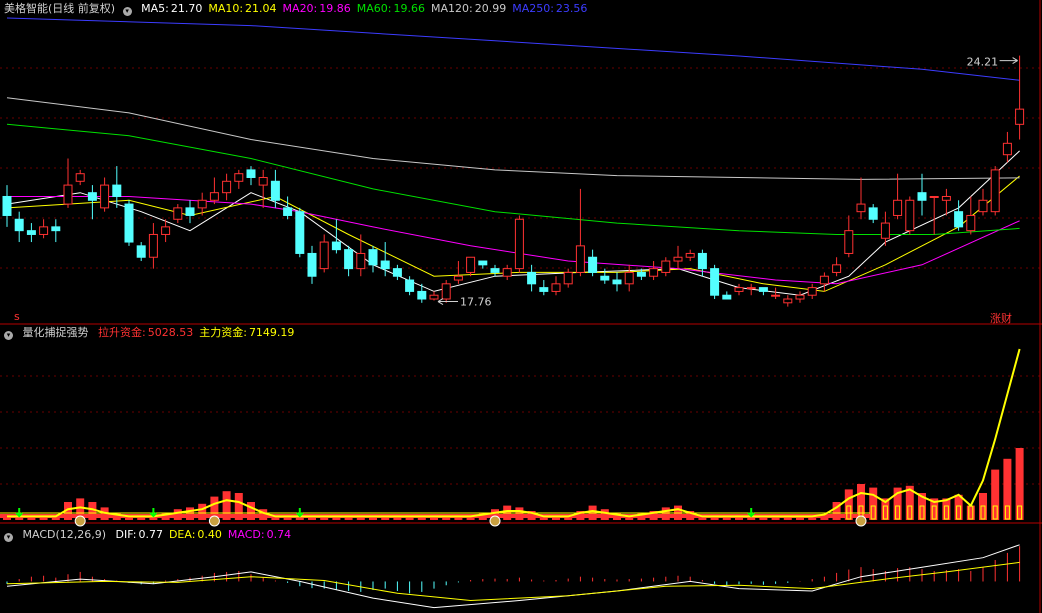  What do you see at coordinates (59, 8) in the screenshot?
I see `price-panel-title: 美格智能(日线 前复权)` at bounding box center [59, 8].